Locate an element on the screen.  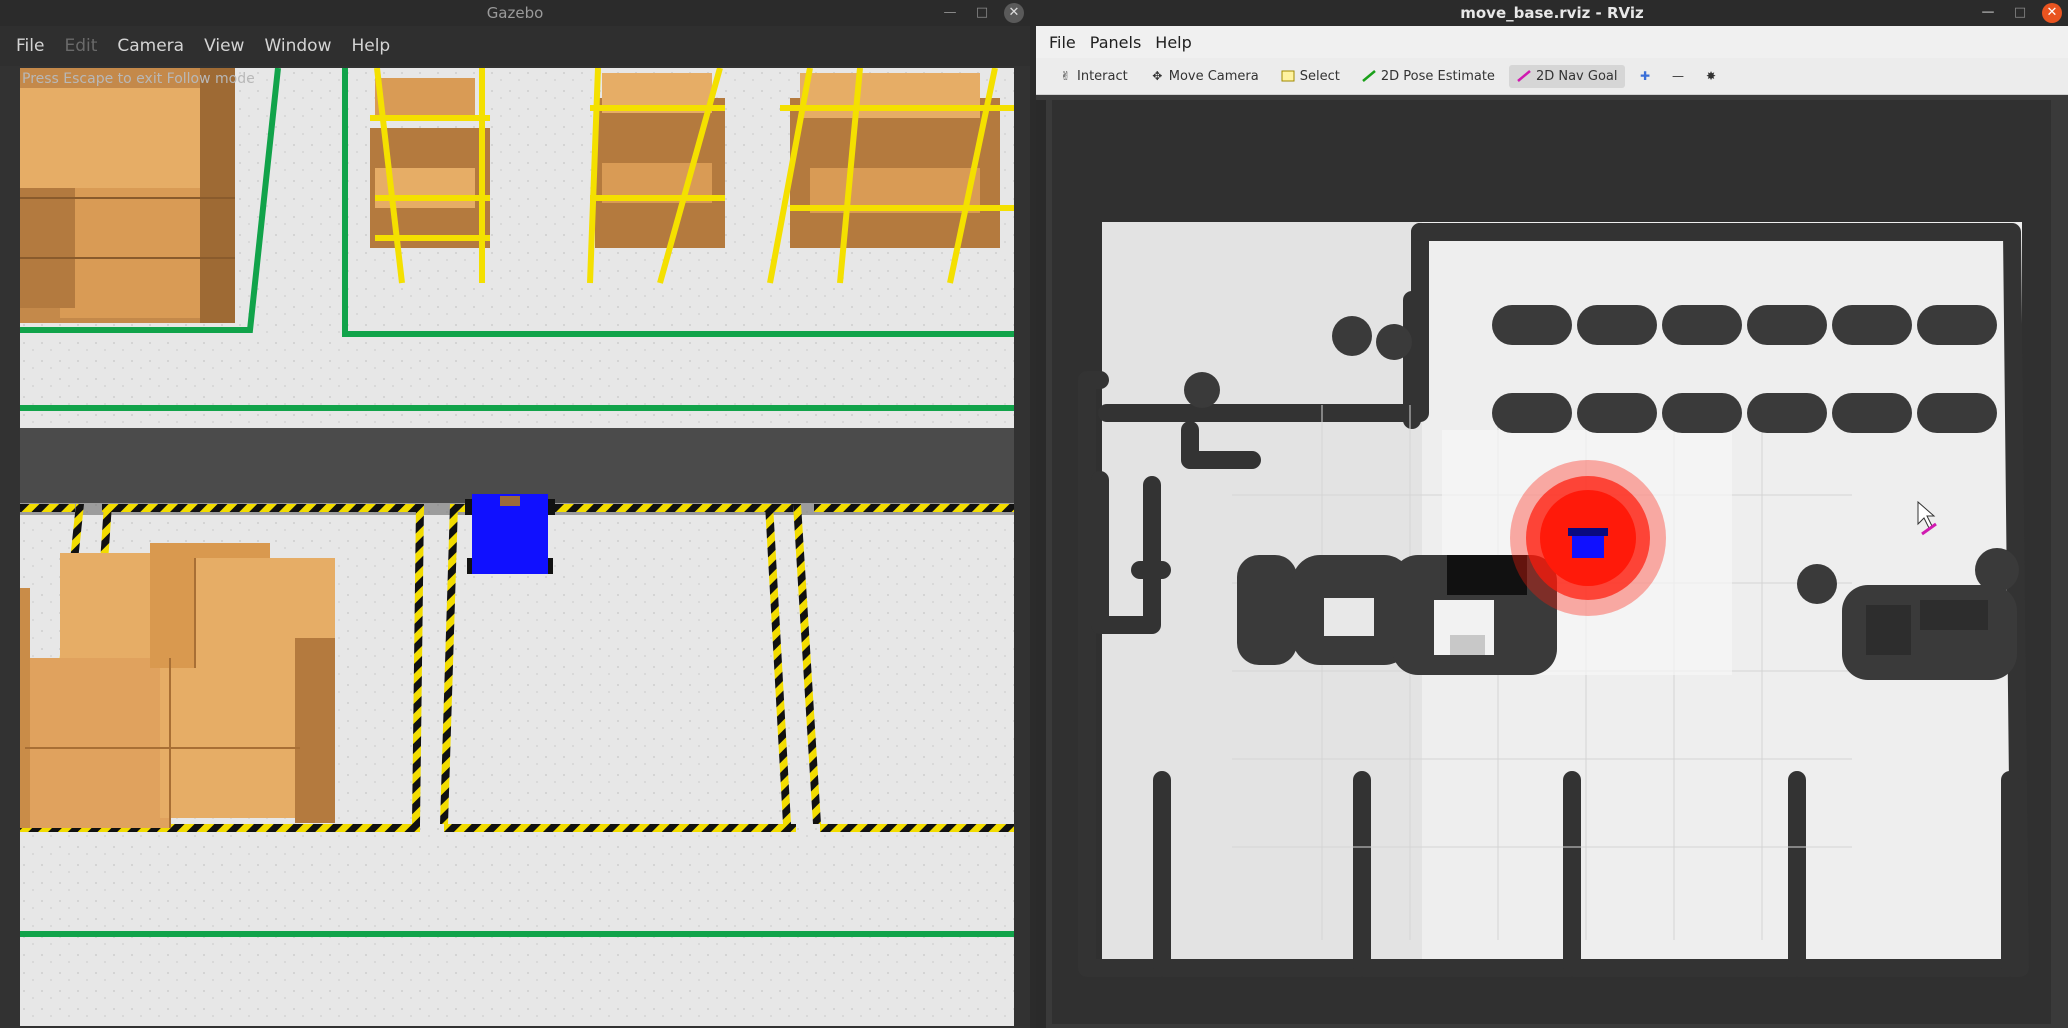
add-tool-button: ✚ is located at coordinates (1644, 76).